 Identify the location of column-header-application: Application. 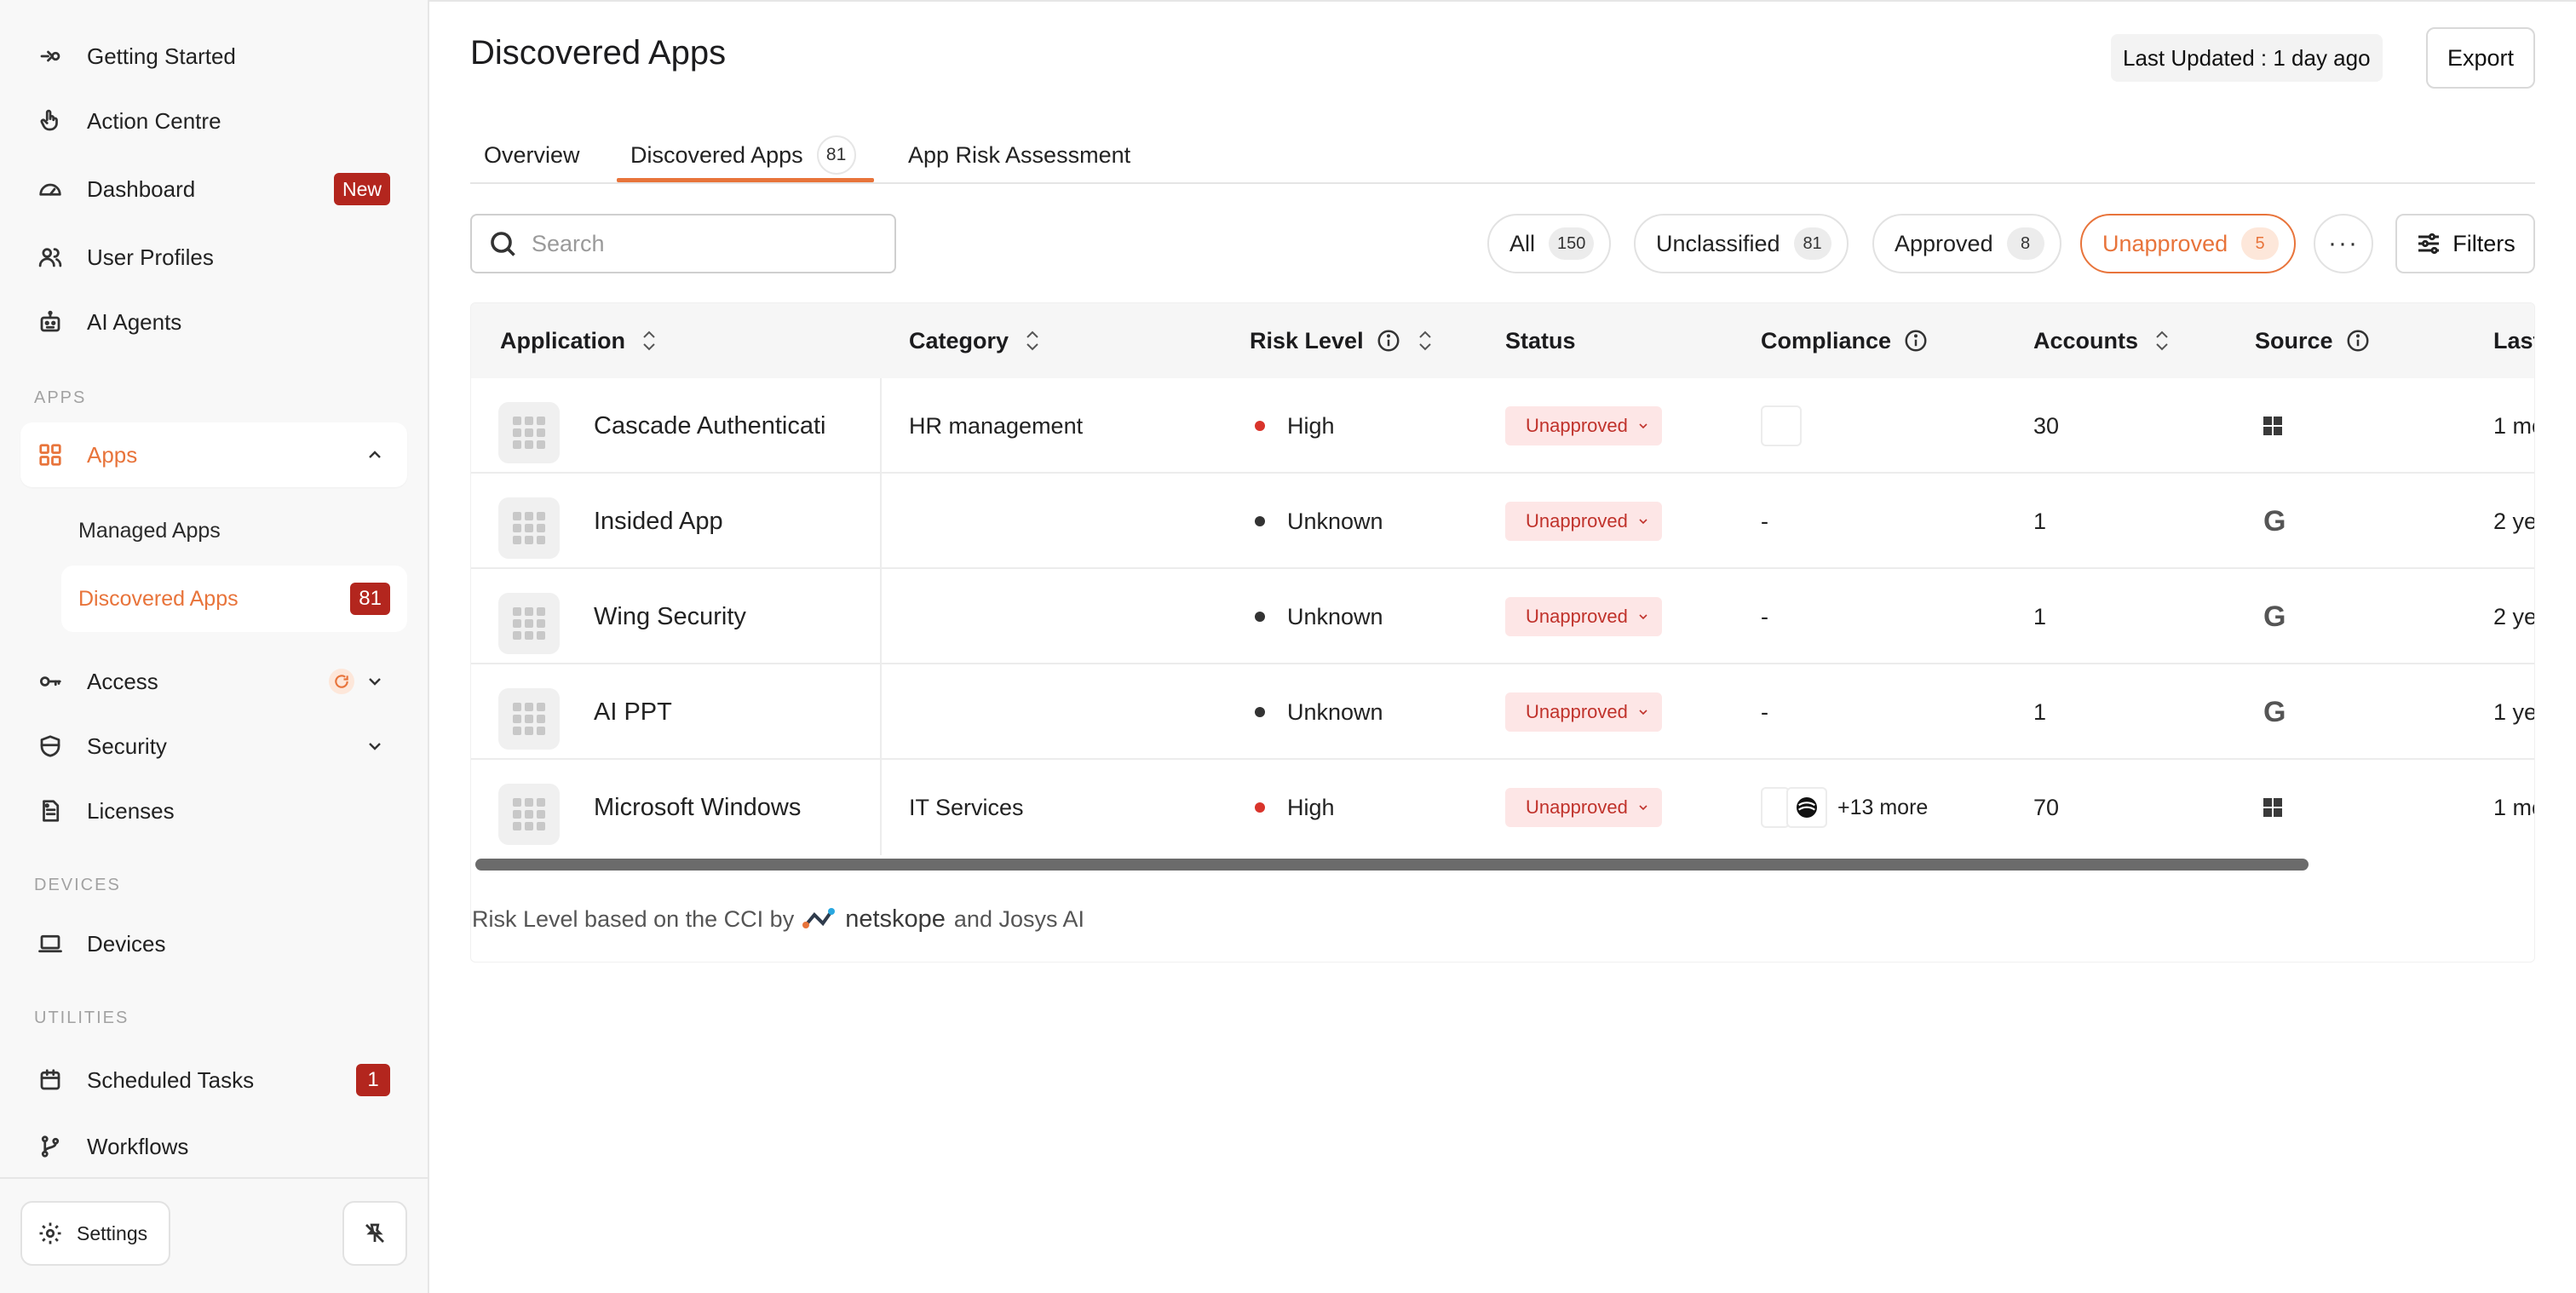
(579, 340).